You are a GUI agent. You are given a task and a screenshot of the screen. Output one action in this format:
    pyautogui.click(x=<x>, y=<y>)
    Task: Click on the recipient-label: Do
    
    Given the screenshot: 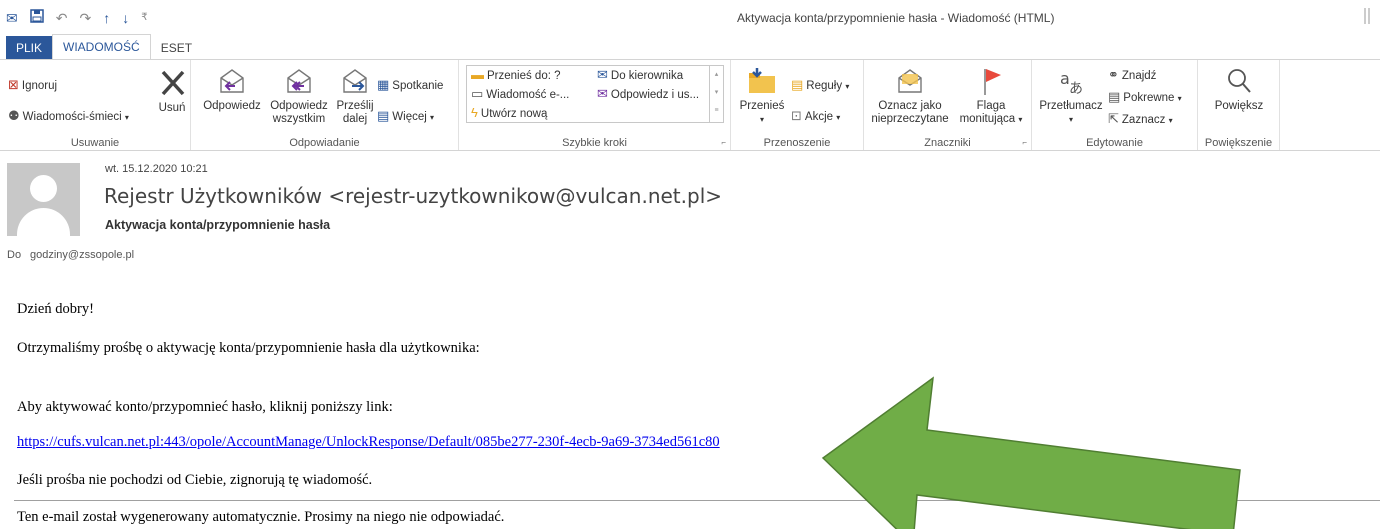 What is the action you would take?
    pyautogui.click(x=14, y=255)
    